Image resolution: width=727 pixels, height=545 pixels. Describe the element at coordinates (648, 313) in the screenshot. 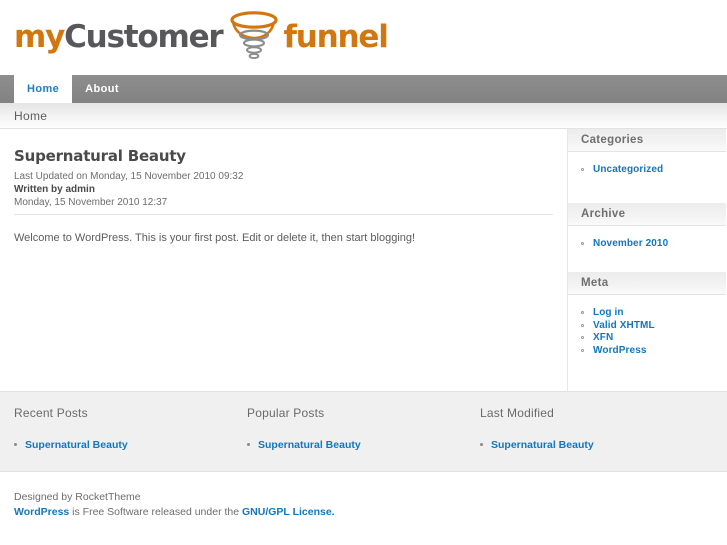

I see `list-item: Log in` at that location.